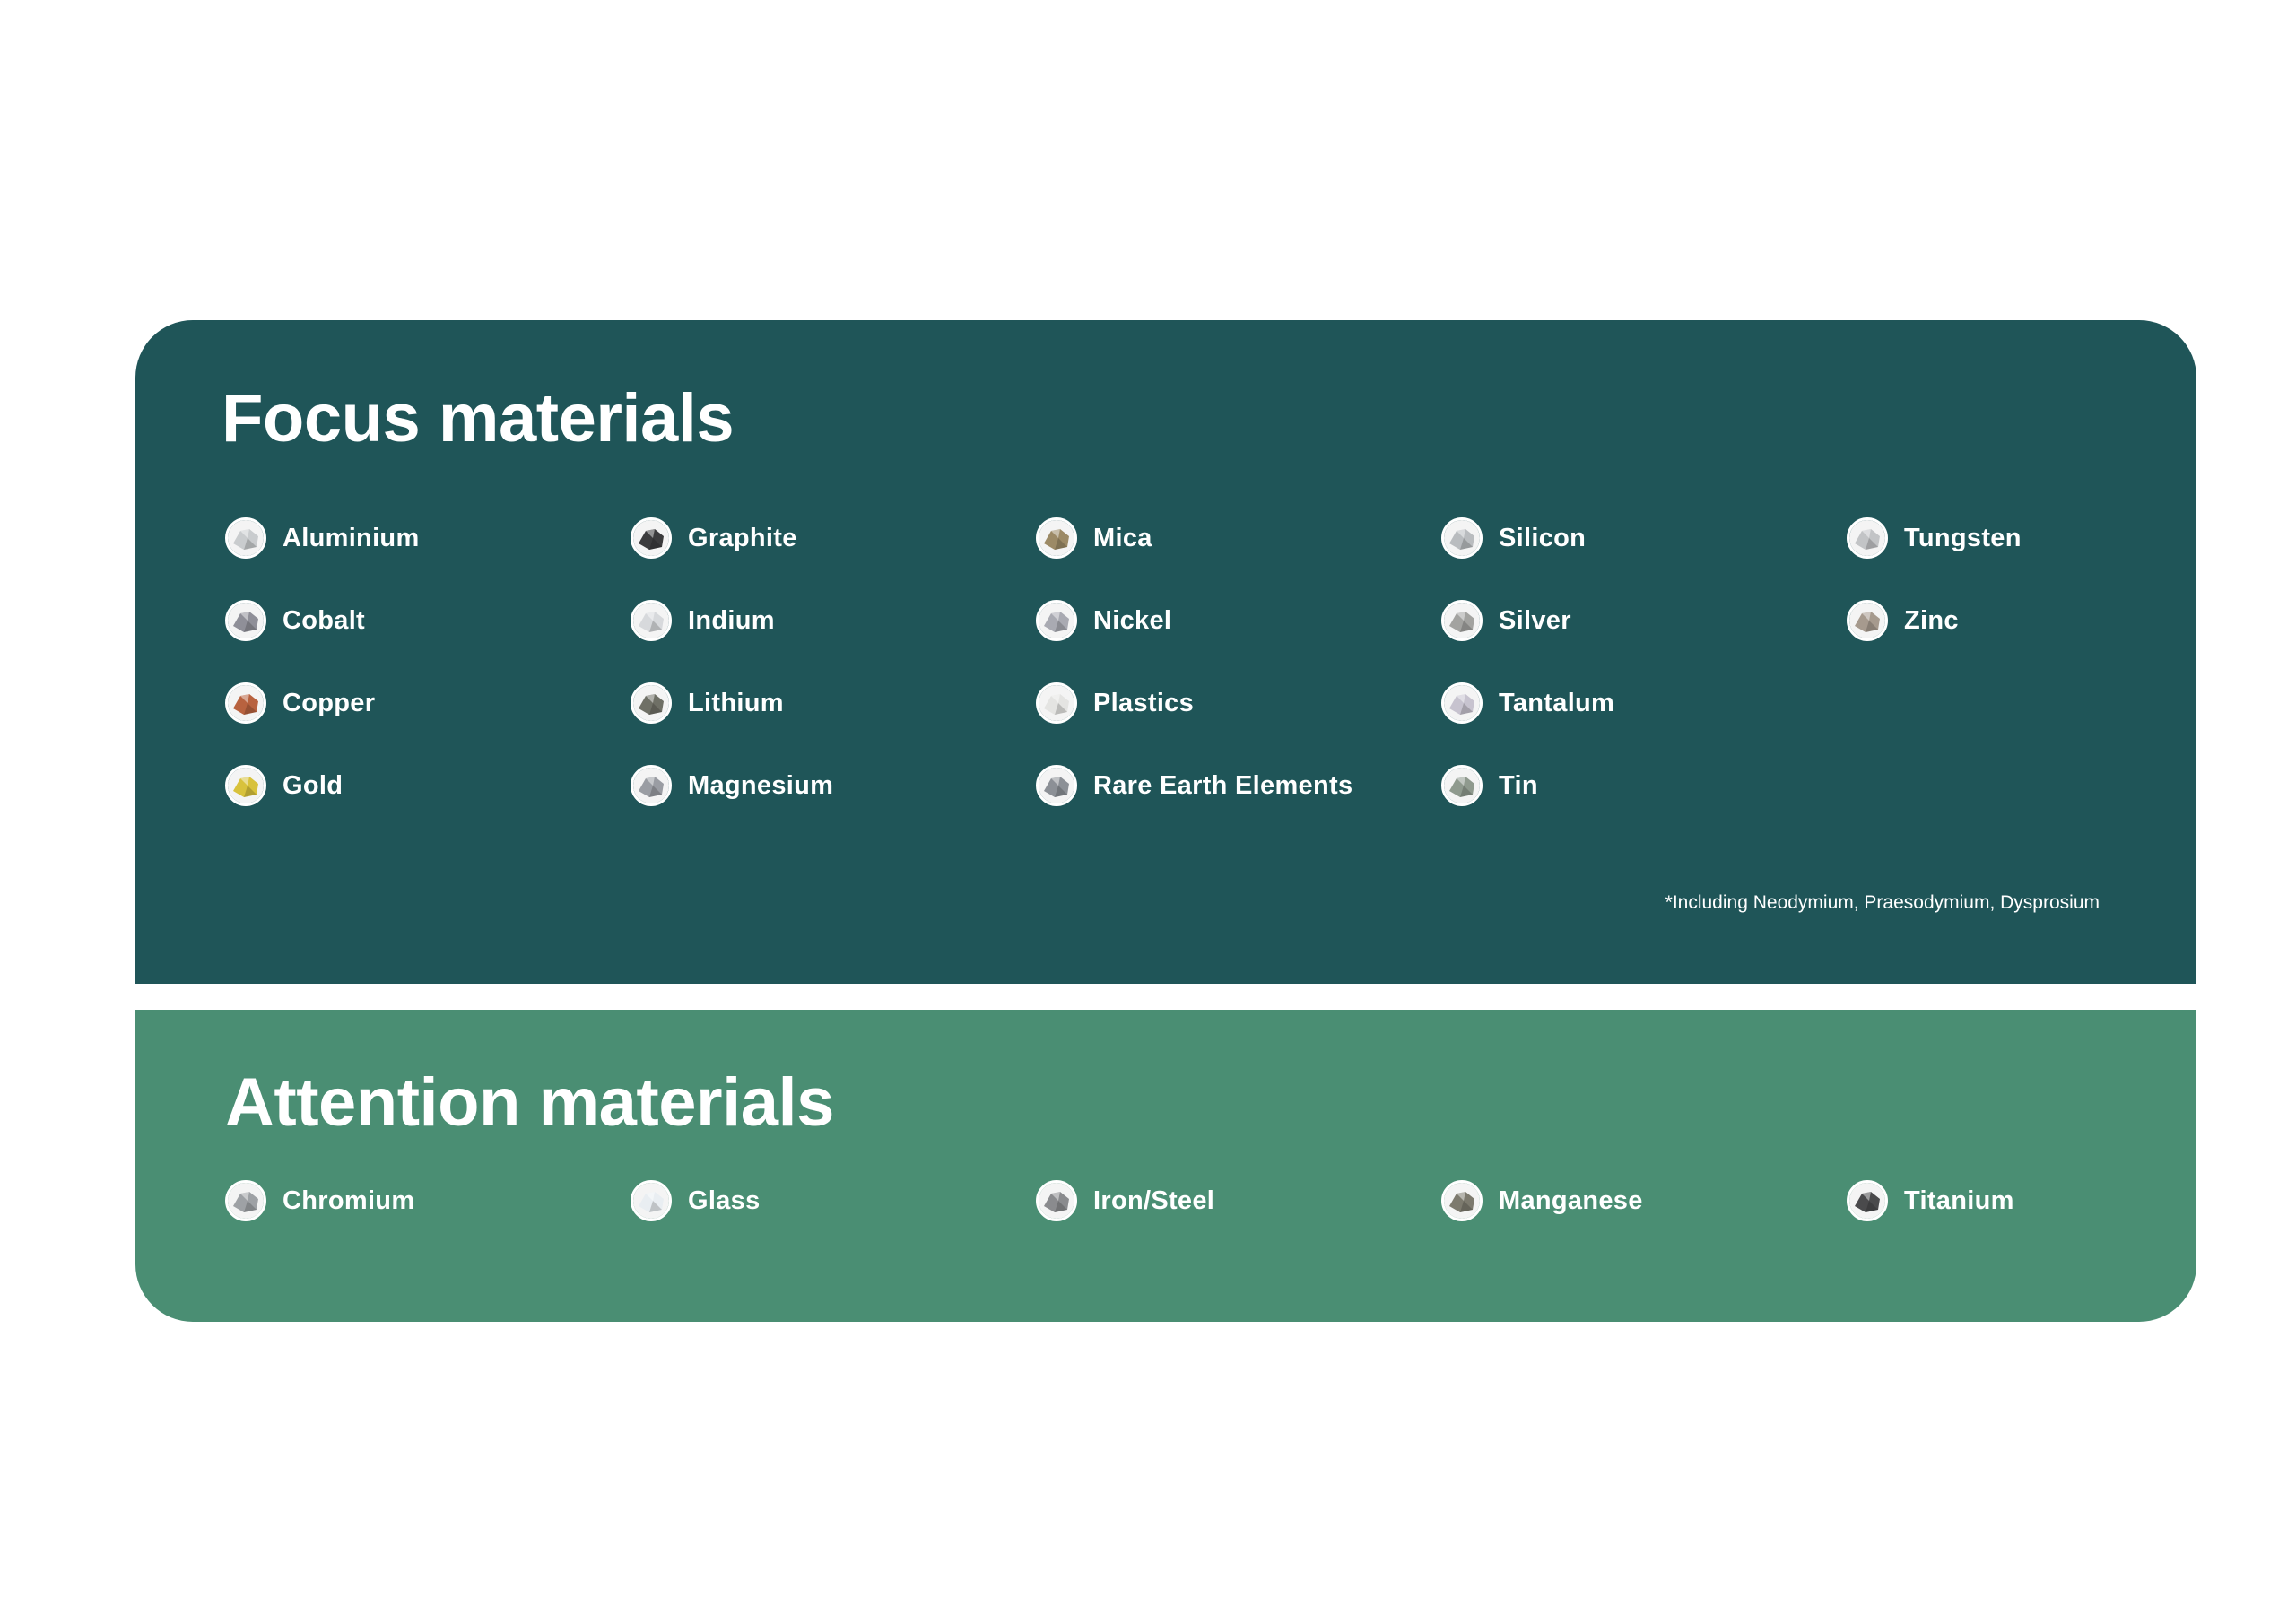  What do you see at coordinates (1122, 537) in the screenshot?
I see `material-label: Mica` at bounding box center [1122, 537].